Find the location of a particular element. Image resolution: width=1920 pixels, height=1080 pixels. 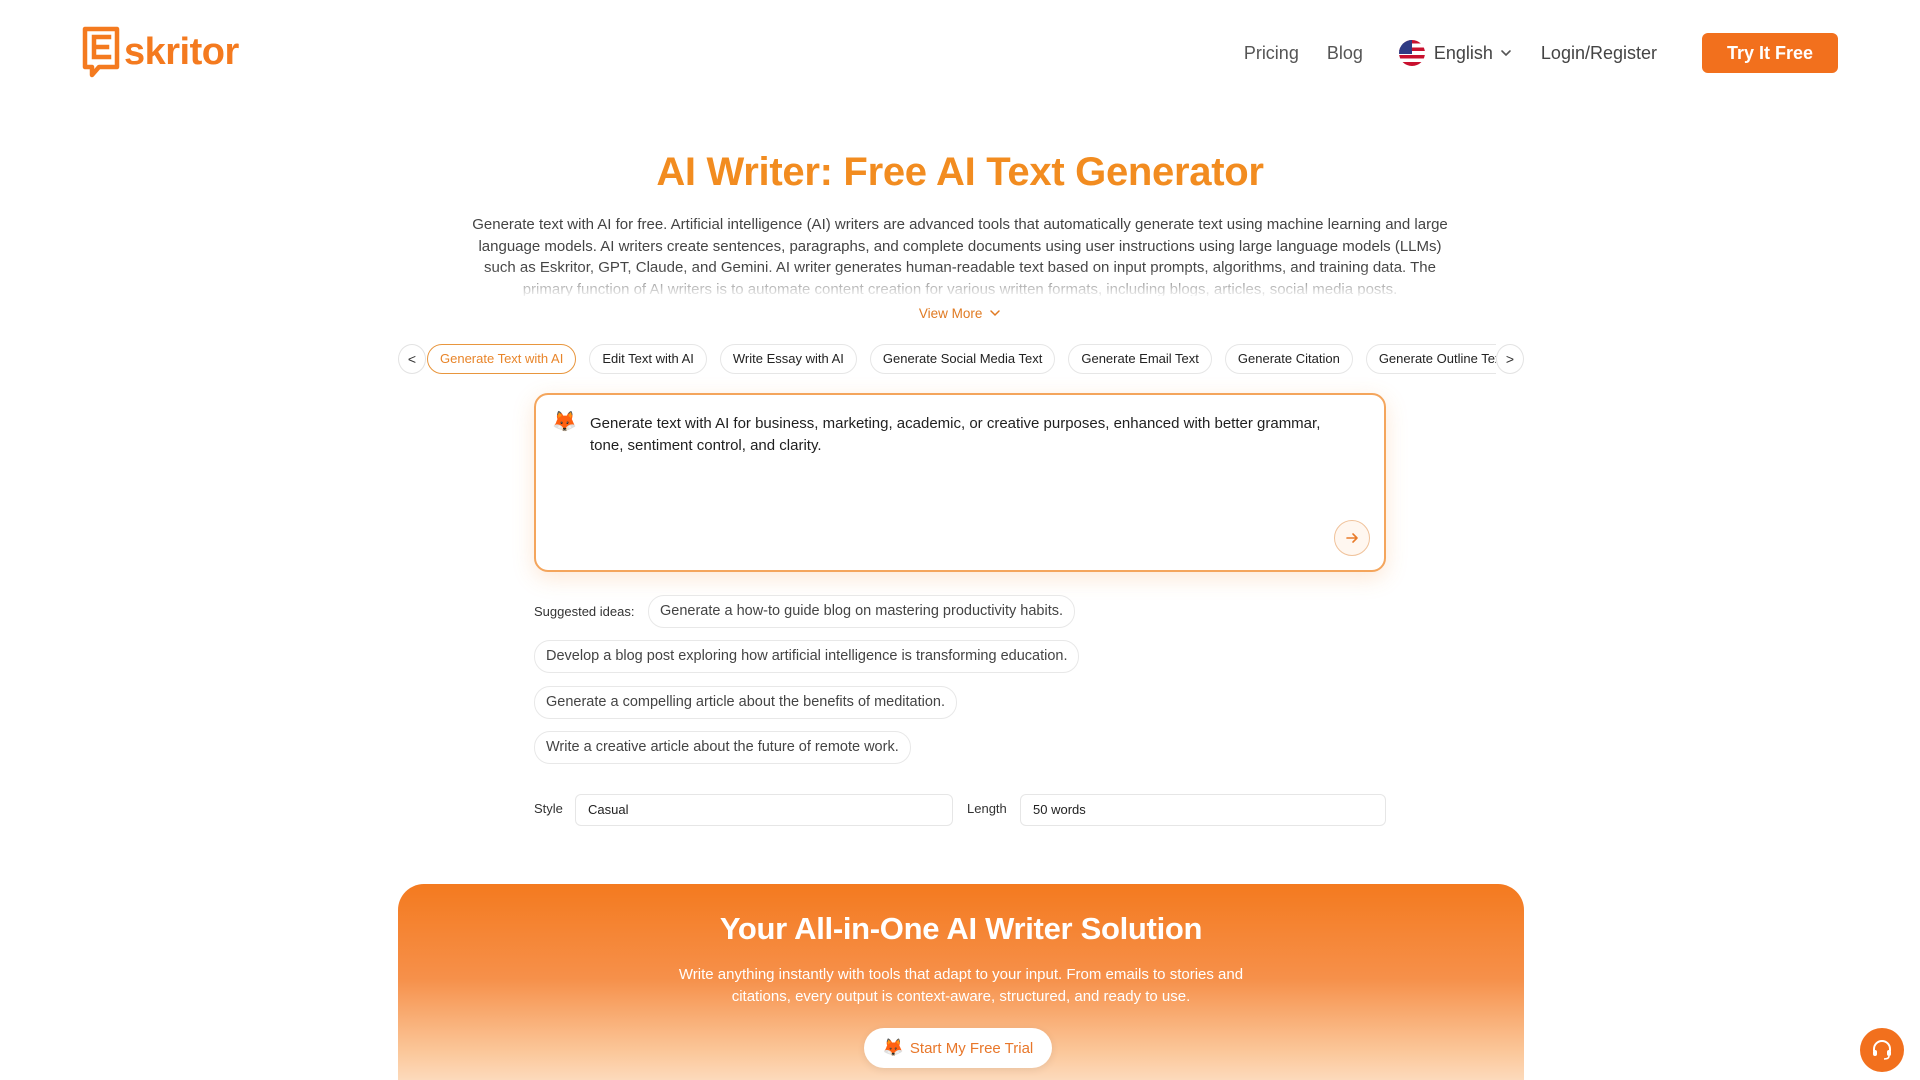

length-label: Length is located at coordinates (987, 808).